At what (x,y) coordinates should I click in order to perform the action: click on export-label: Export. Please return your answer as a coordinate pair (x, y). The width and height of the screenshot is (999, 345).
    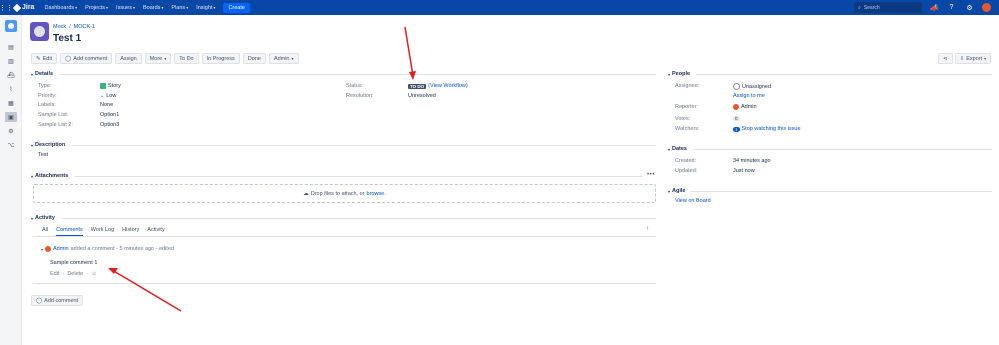
    Looking at the image, I should click on (974, 58).